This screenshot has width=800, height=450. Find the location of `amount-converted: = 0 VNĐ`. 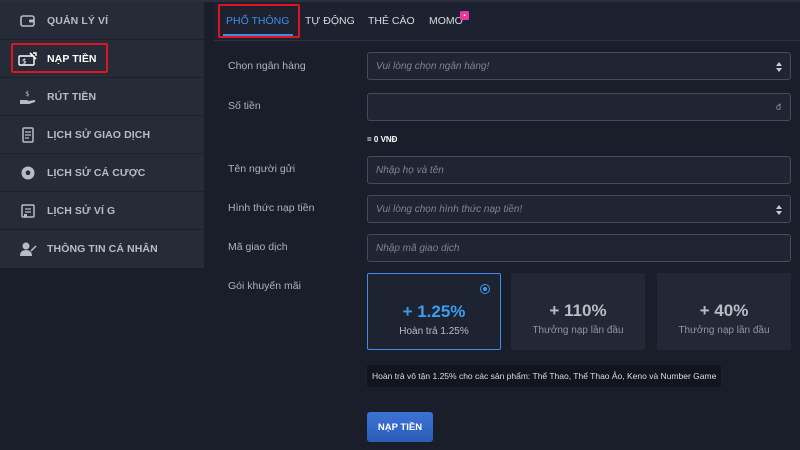

amount-converted: = 0 VNĐ is located at coordinates (382, 139).